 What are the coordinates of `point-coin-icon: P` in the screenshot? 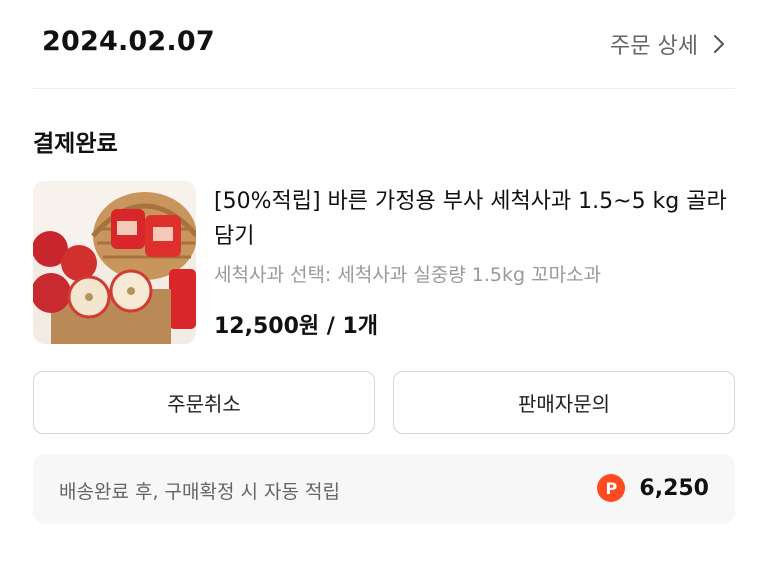 It's located at (611, 488).